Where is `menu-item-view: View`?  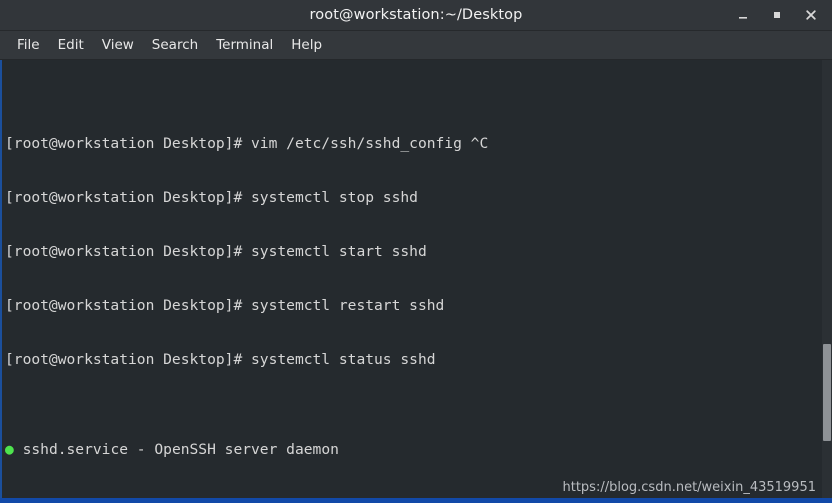 menu-item-view: View is located at coordinates (118, 45).